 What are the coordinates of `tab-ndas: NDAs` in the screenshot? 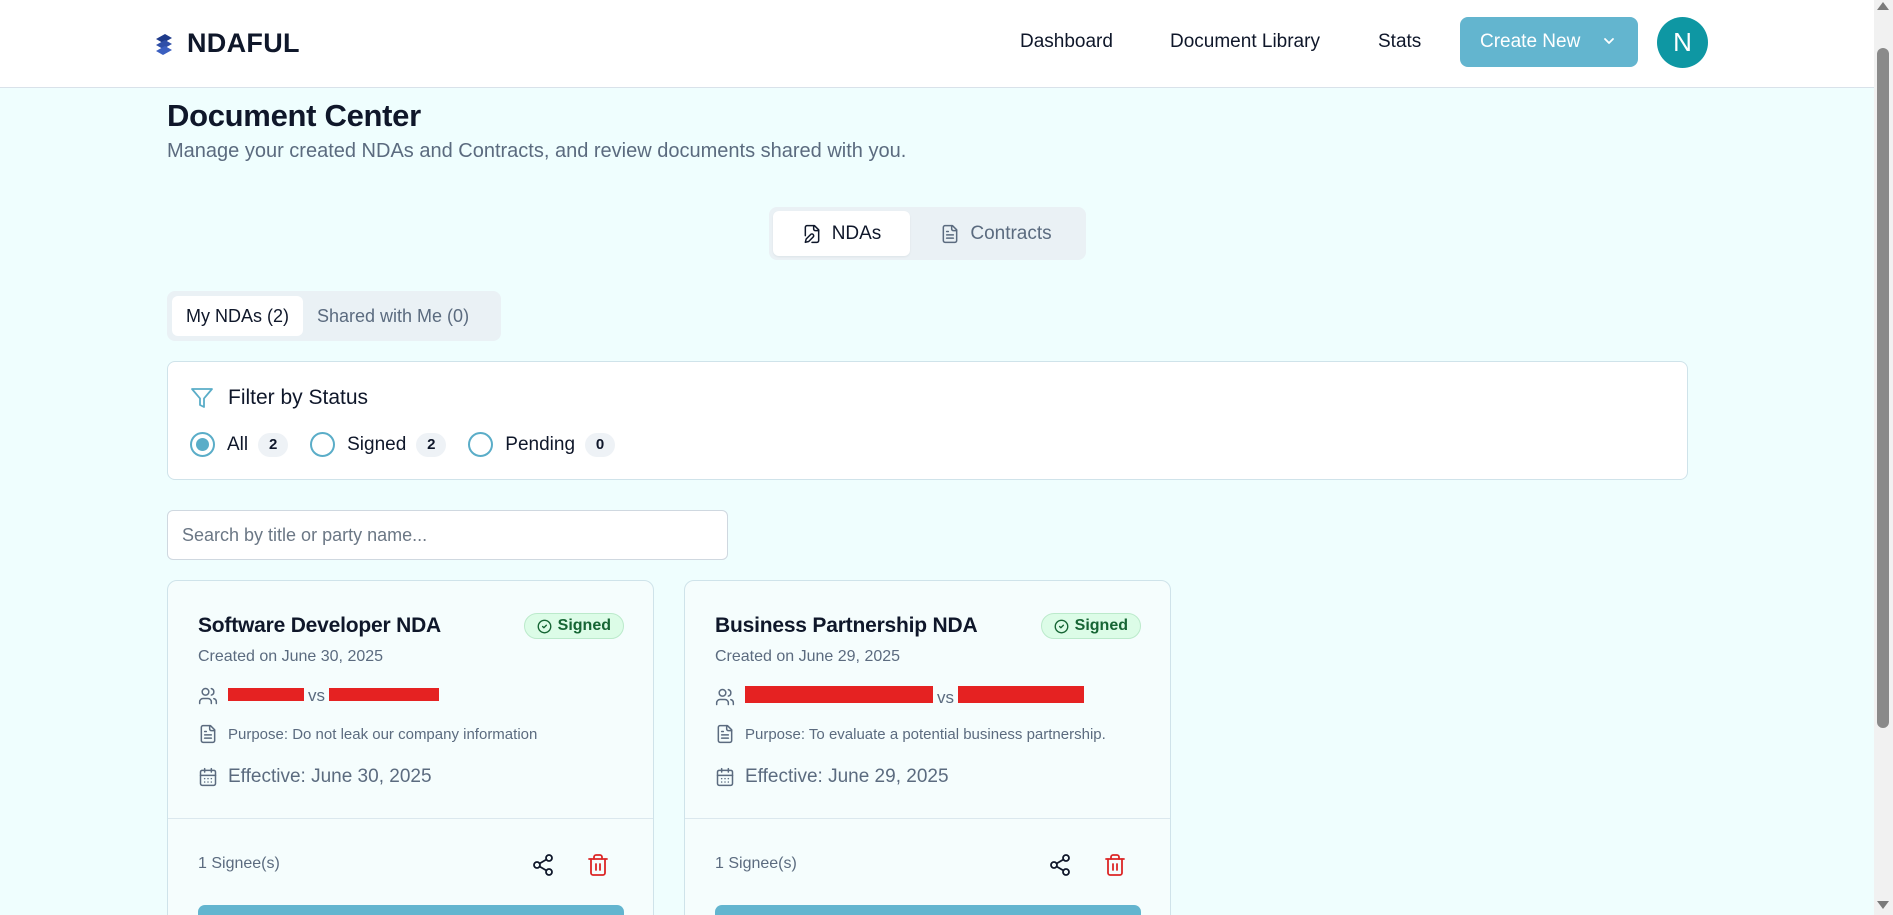 It's located at (841, 233).